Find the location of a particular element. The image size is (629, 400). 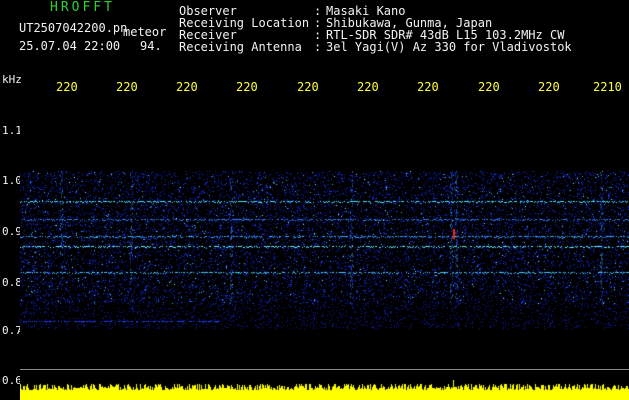

y-tick-label: 0.8 is located at coordinates (12, 282).